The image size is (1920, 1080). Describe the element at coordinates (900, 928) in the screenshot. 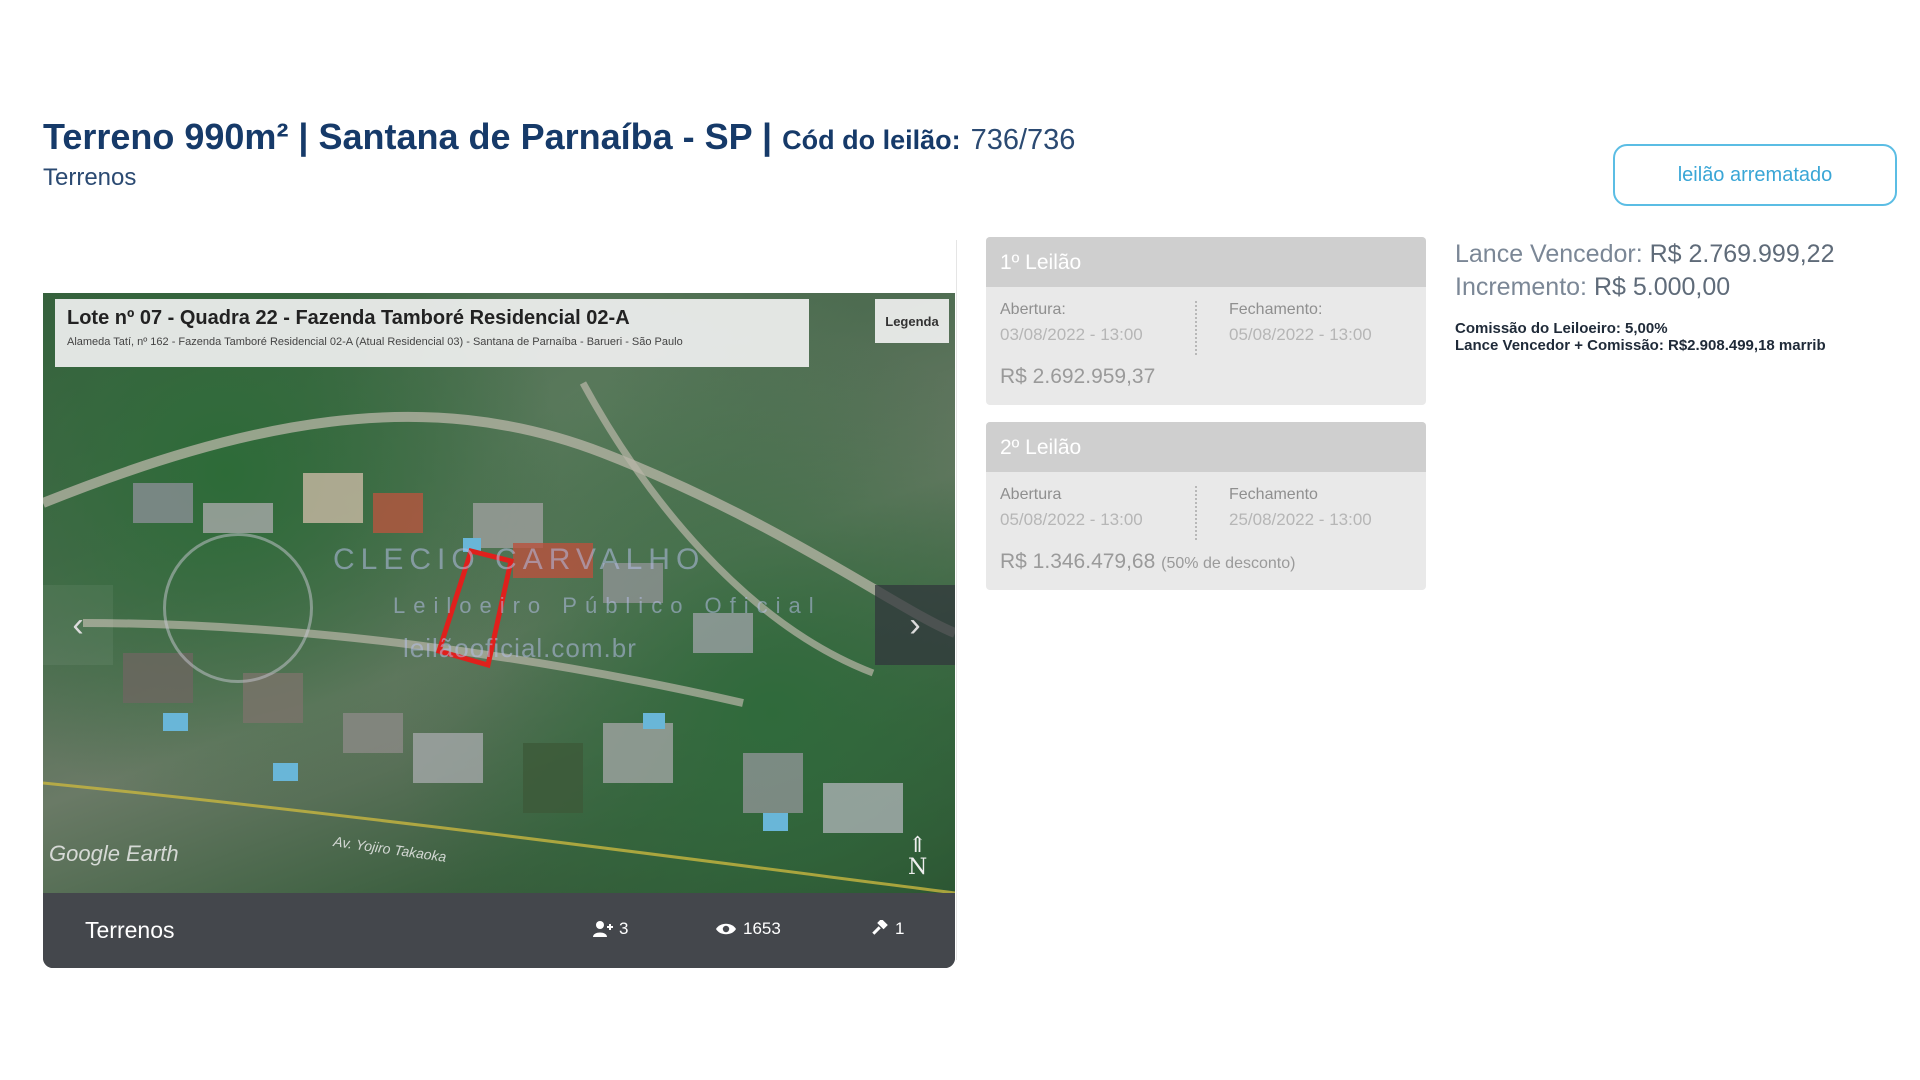

I see `bids-count: 1` at that location.